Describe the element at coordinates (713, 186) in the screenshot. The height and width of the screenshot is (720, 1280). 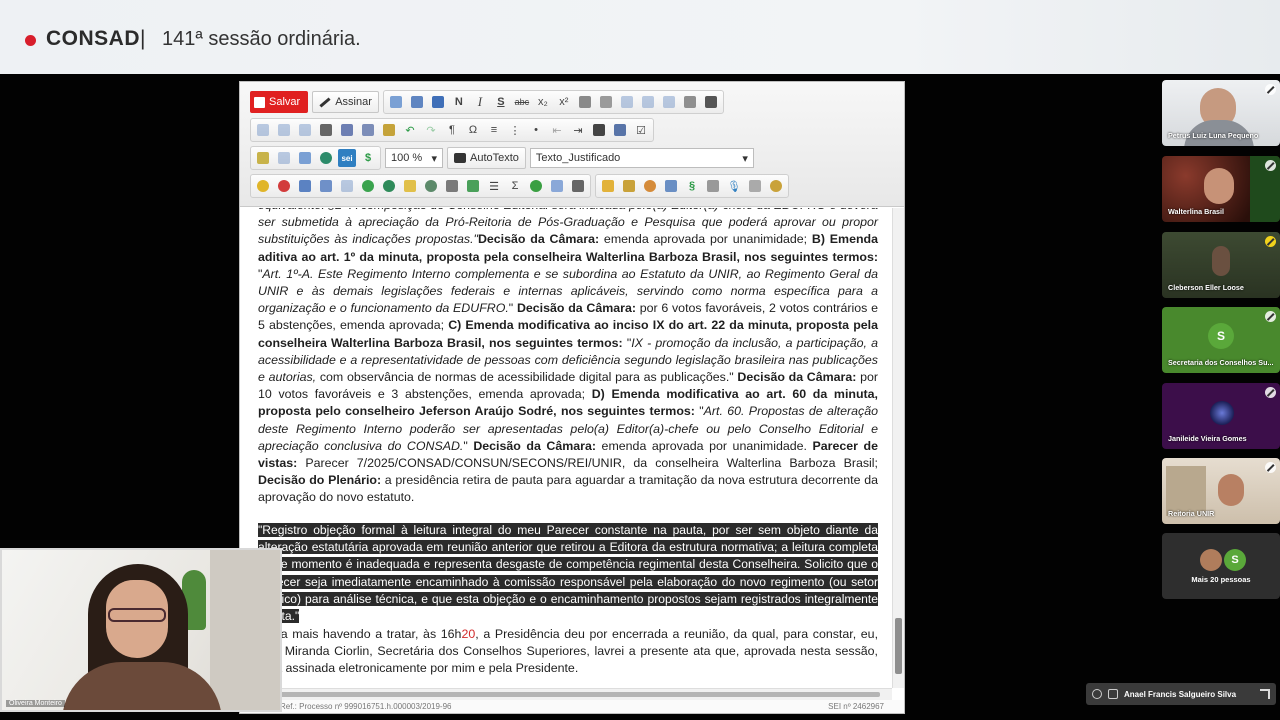
I see `keyboard-icon` at that location.